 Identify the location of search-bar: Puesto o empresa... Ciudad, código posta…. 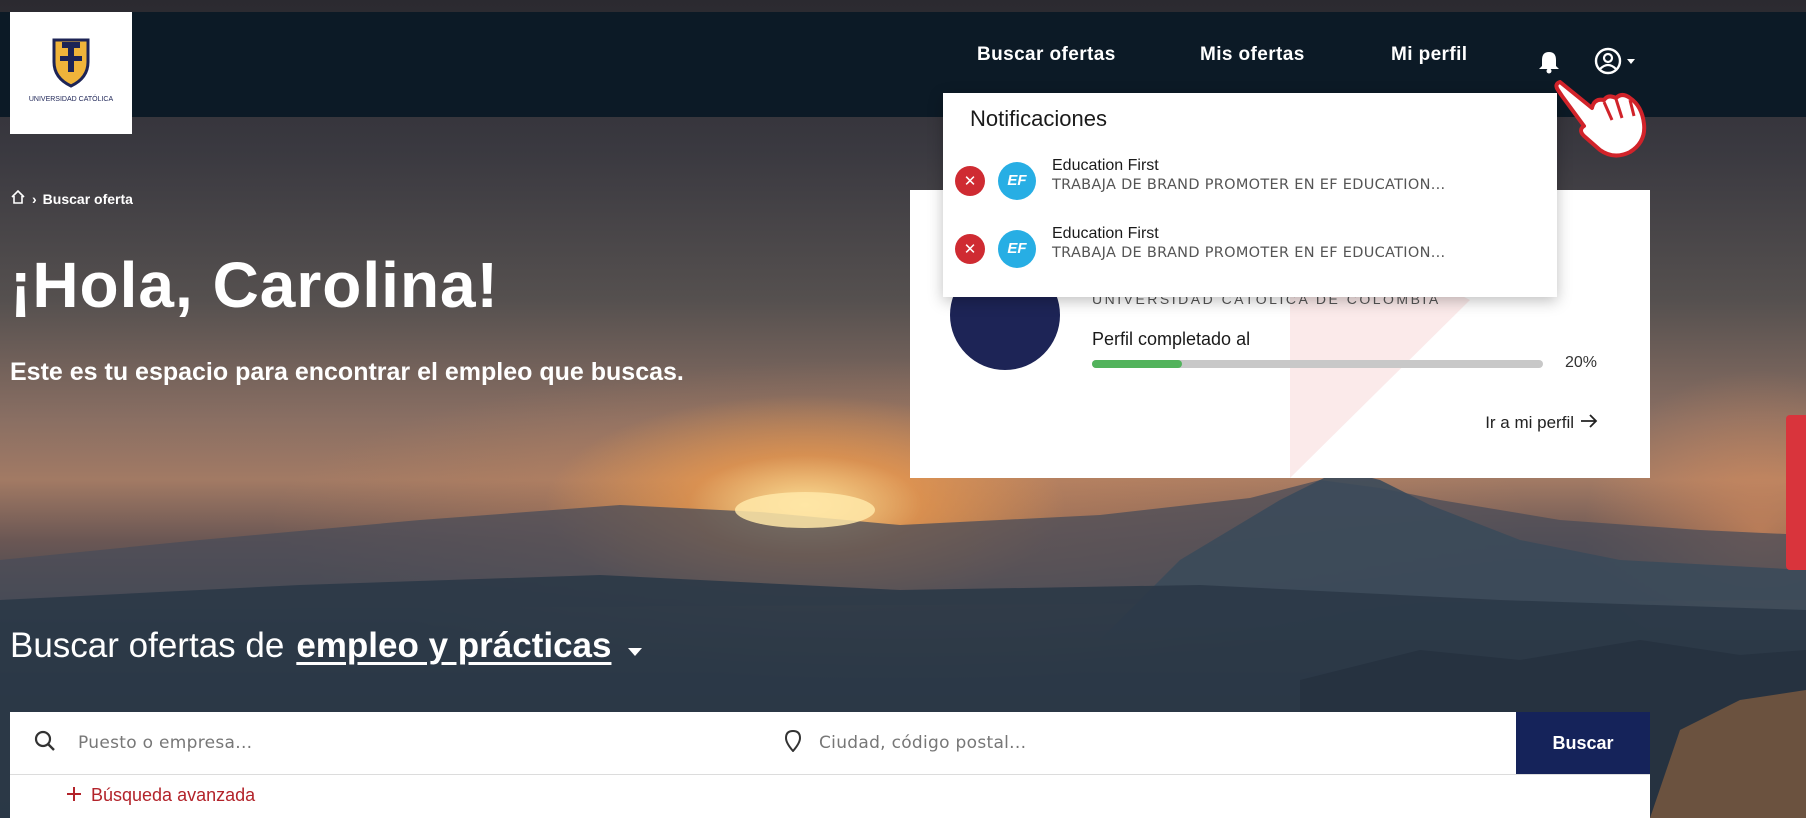
(830, 743).